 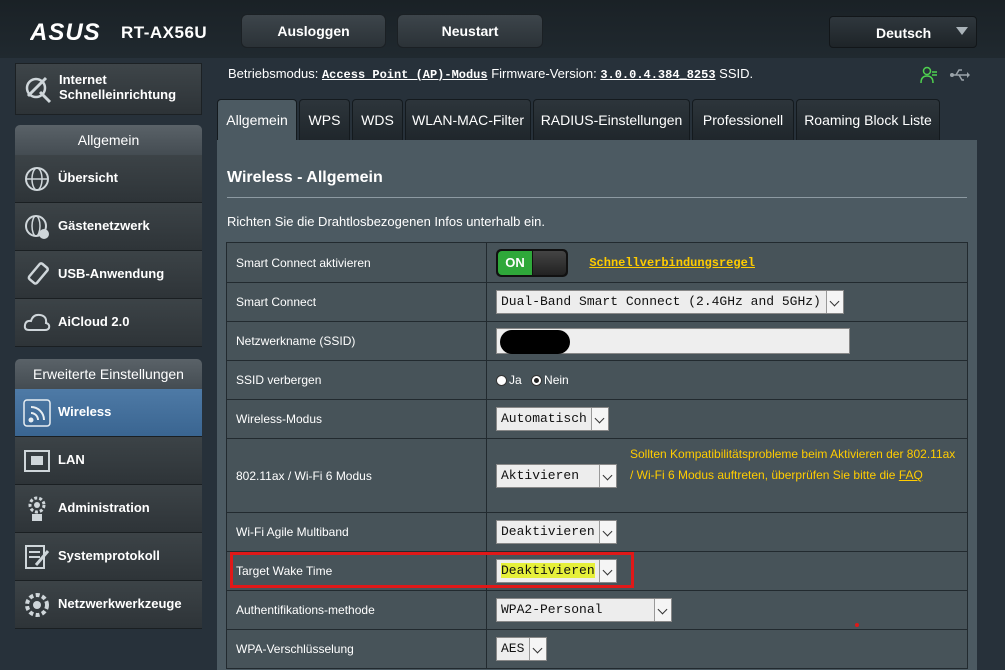 What do you see at coordinates (544, 73) in the screenshot?
I see `firmware-label: Firmware-Version:` at bounding box center [544, 73].